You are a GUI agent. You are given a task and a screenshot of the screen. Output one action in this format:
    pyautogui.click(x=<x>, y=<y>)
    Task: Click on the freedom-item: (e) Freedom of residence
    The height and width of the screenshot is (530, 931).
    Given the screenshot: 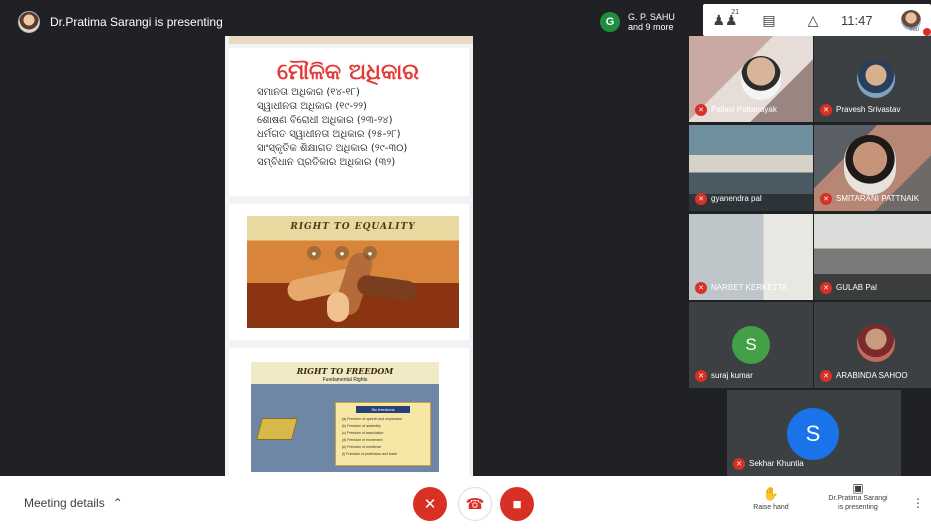 What is the action you would take?
    pyautogui.click(x=362, y=447)
    